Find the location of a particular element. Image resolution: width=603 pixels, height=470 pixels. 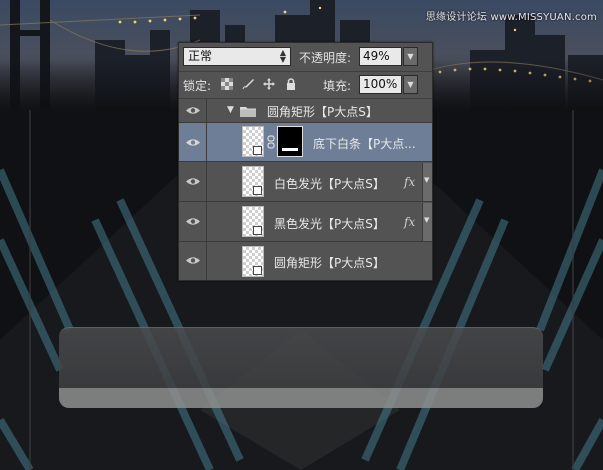

opacity-value: 49% is located at coordinates (376, 56).